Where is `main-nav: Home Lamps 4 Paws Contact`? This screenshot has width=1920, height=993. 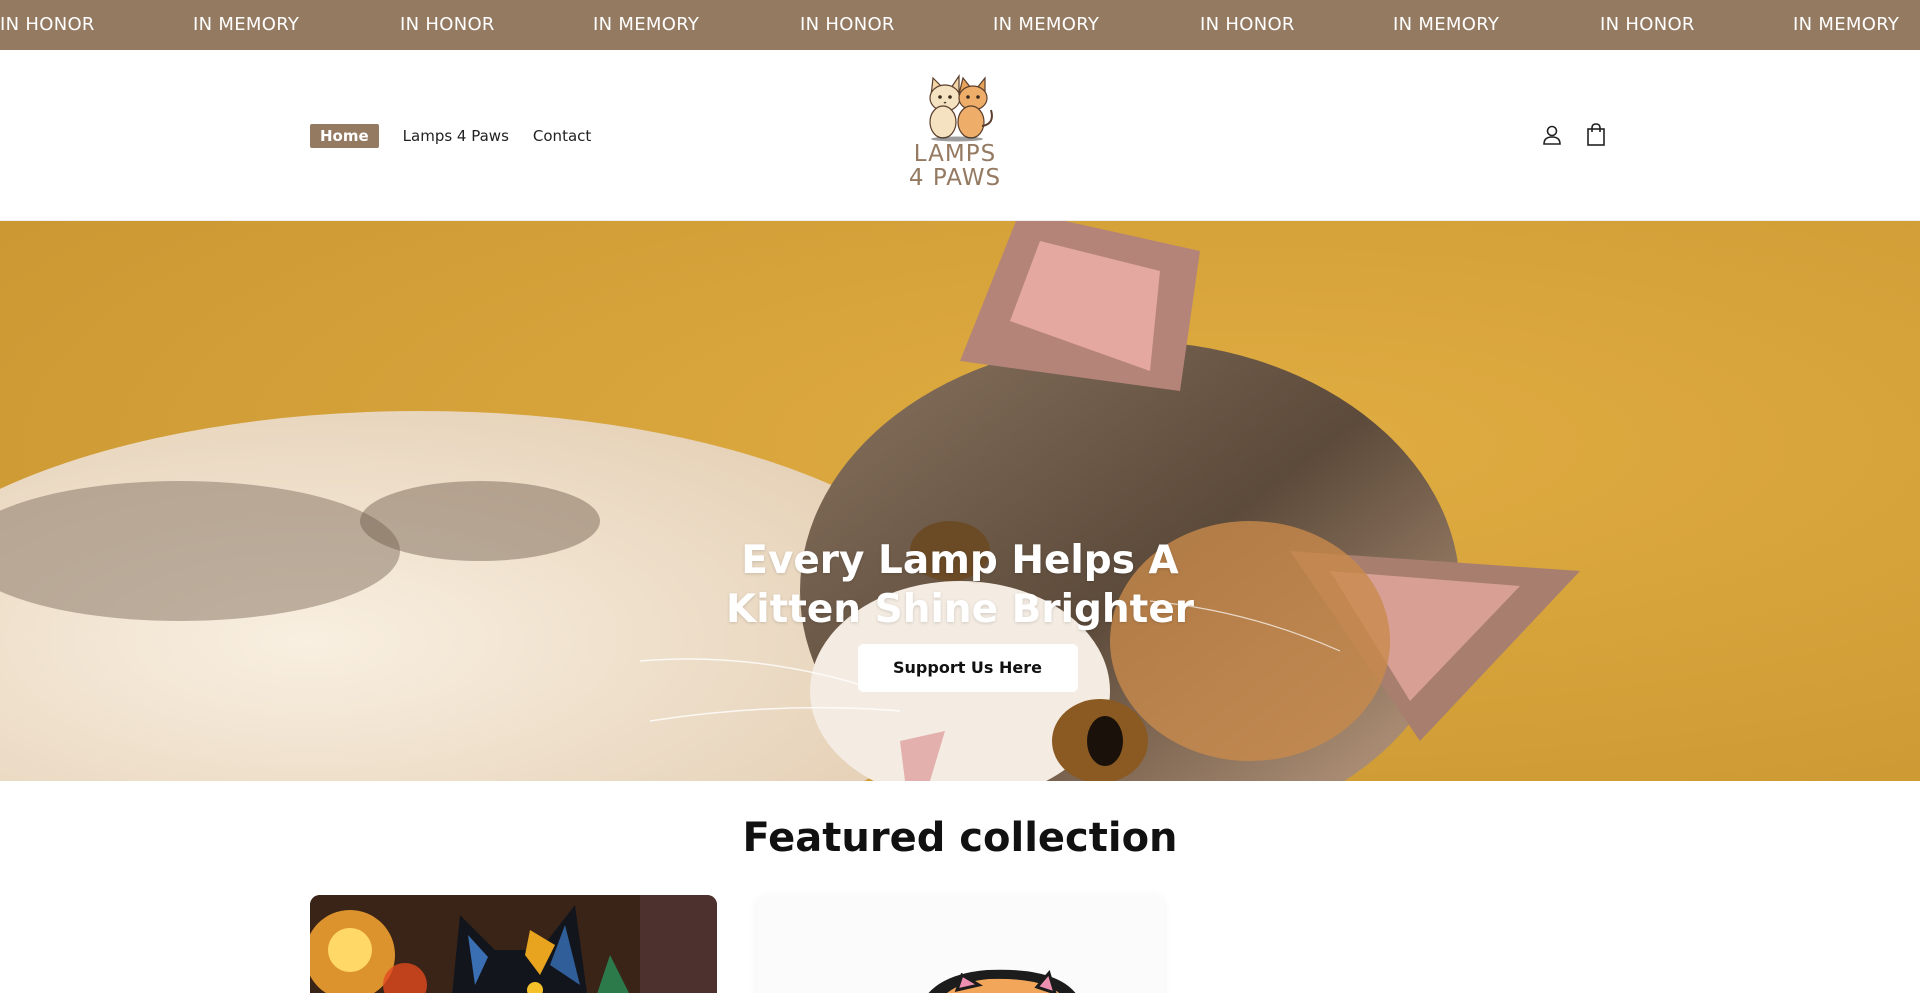 main-nav: Home Lamps 4 Paws Contact is located at coordinates (462, 135).